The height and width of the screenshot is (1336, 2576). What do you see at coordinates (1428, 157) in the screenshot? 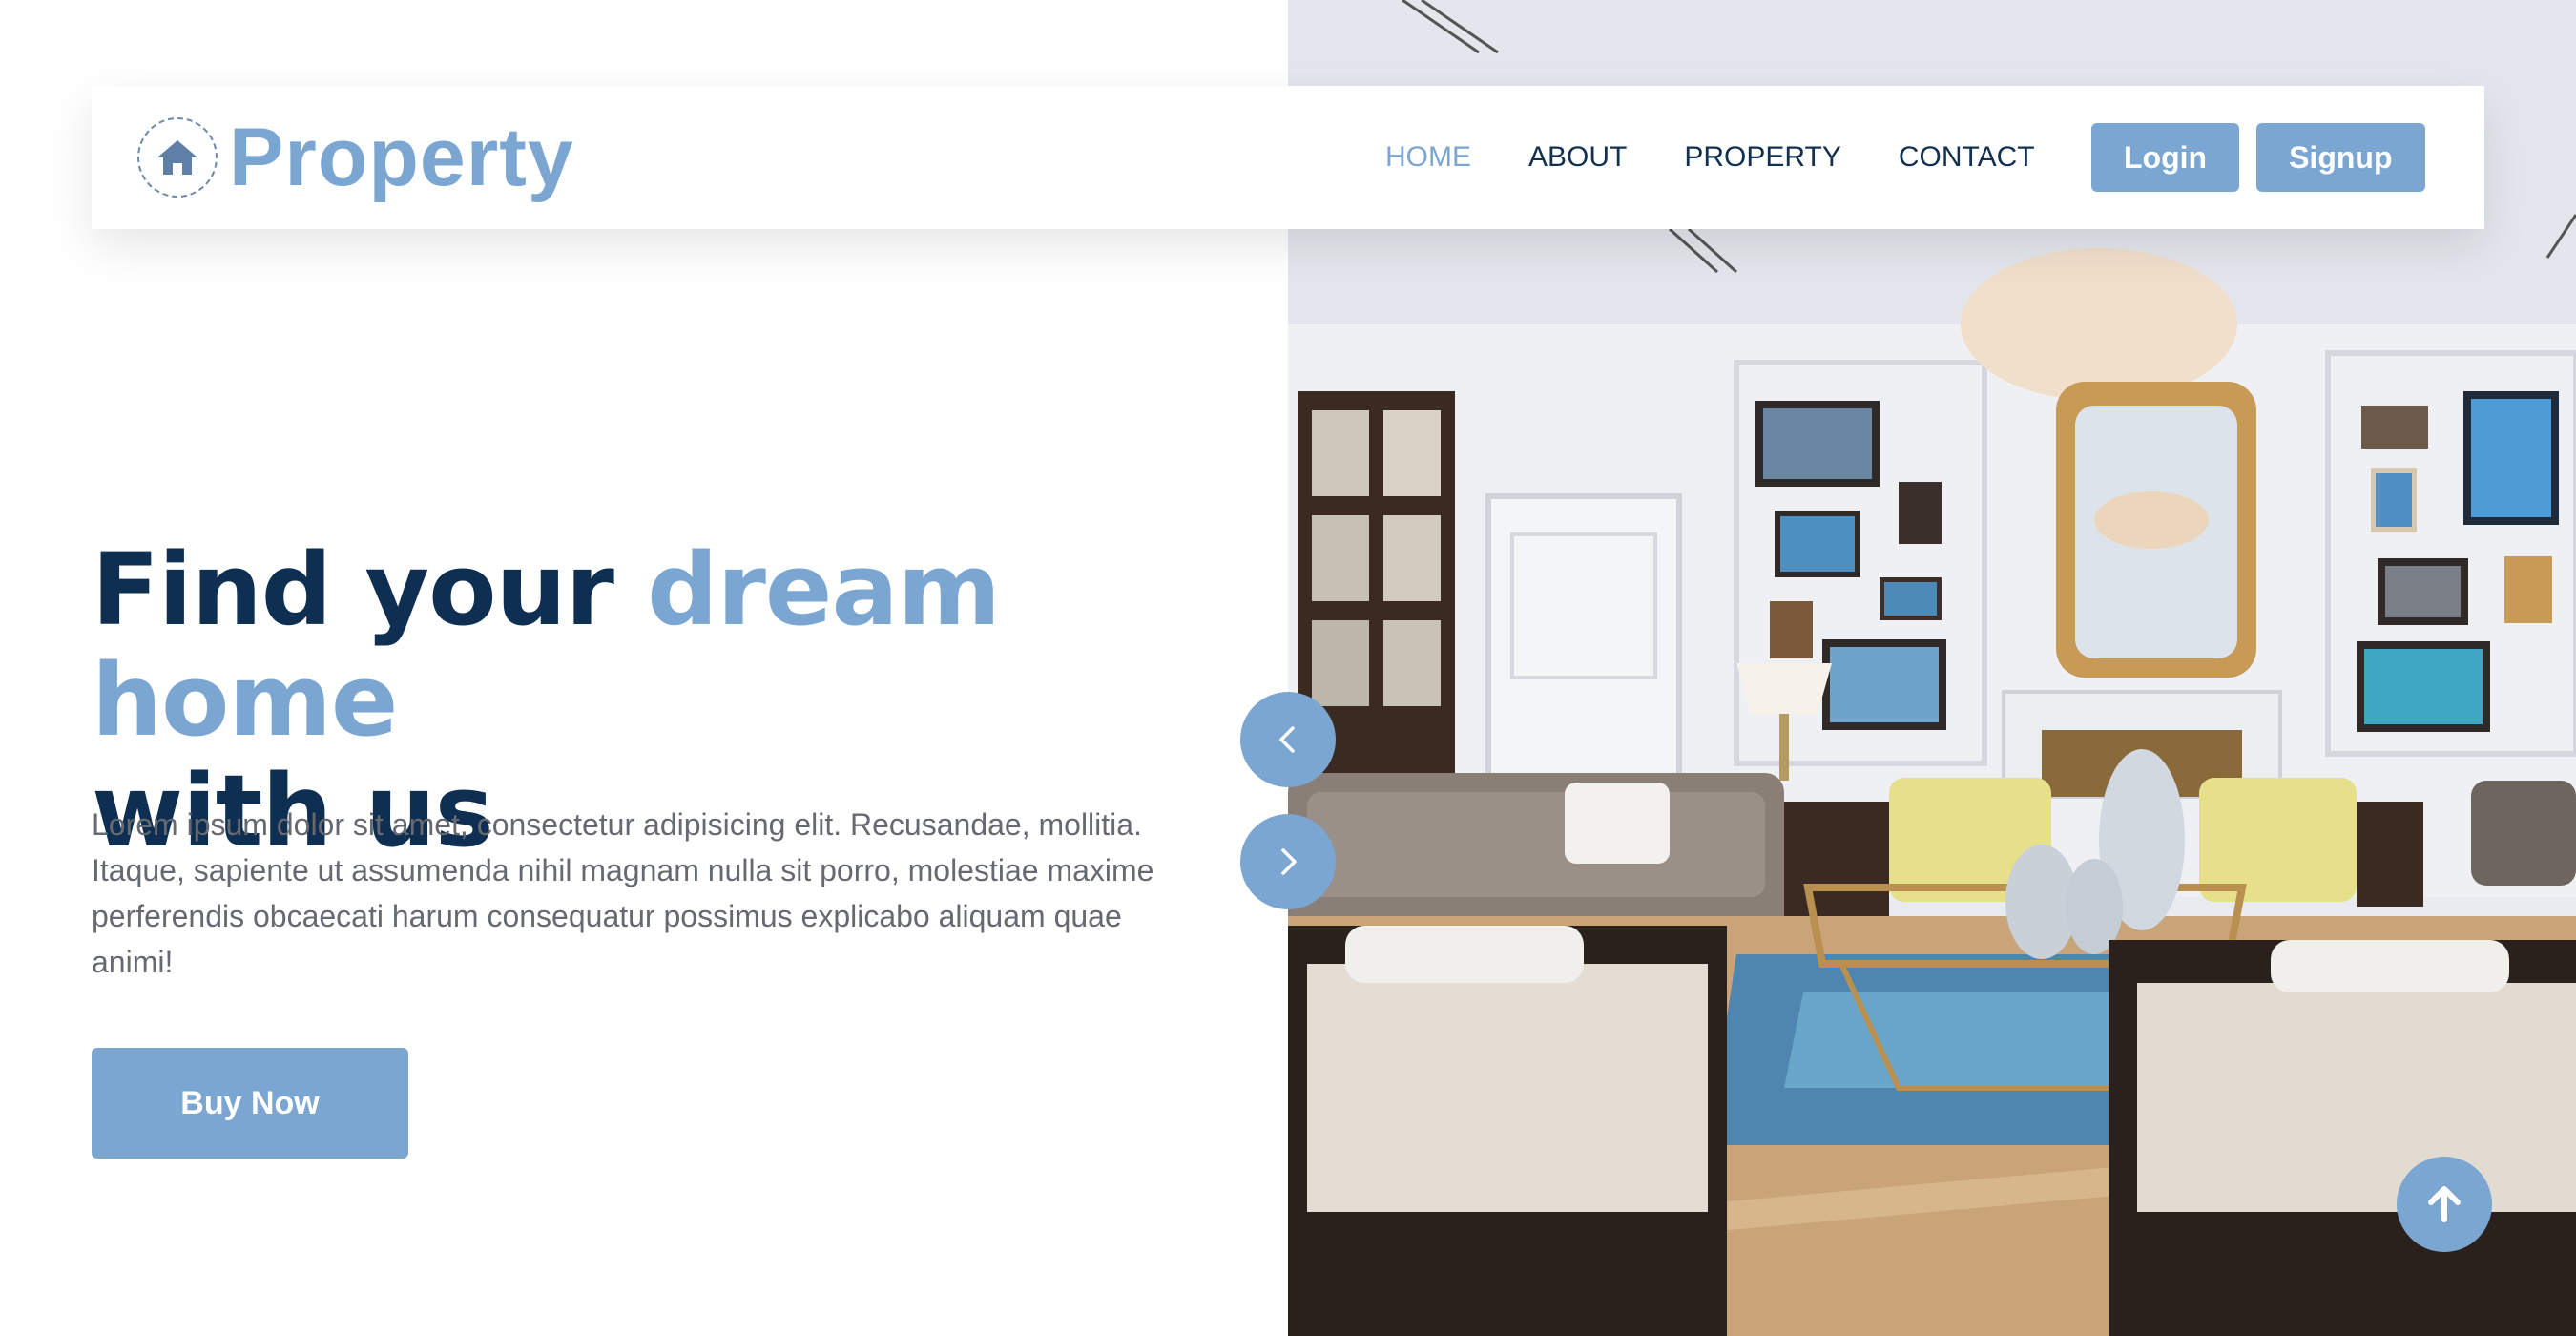
I see `nav-link-home: HOME` at bounding box center [1428, 157].